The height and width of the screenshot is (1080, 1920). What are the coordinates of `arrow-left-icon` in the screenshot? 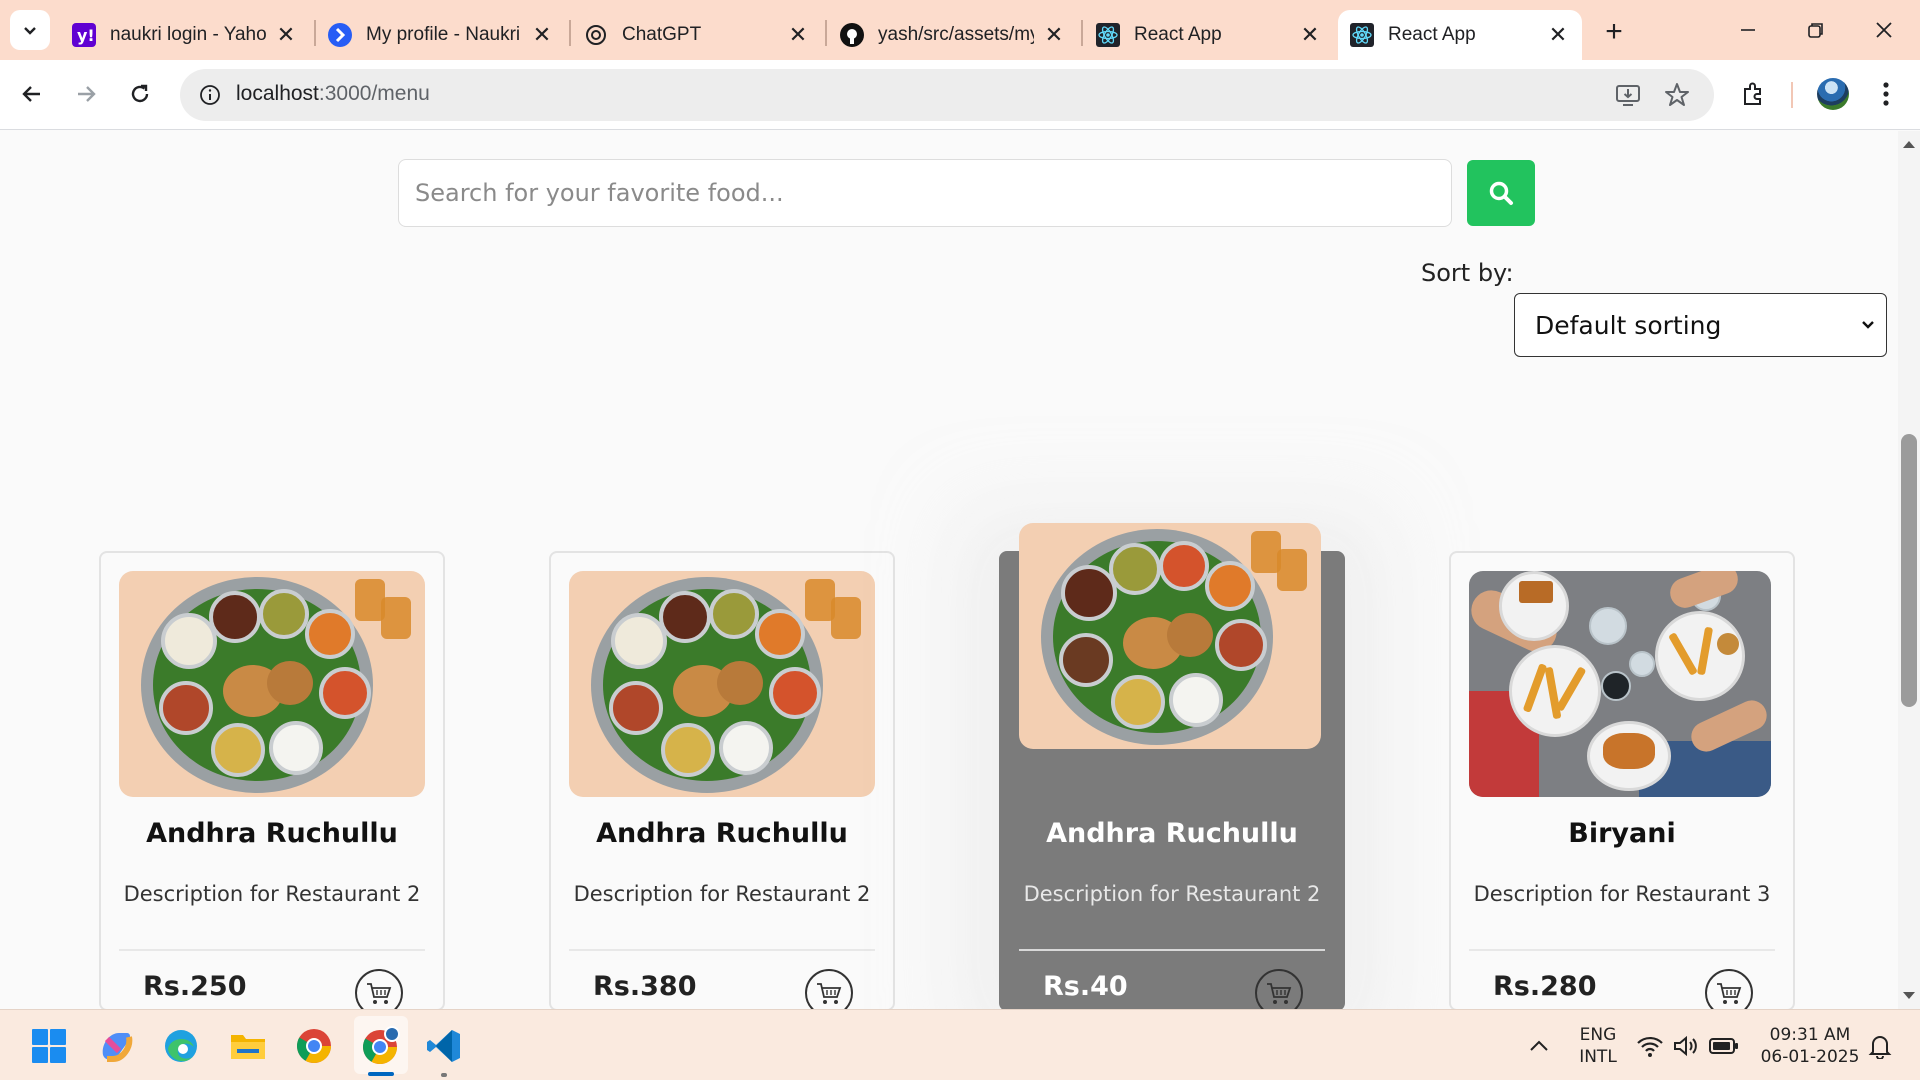 It's located at (31, 94).